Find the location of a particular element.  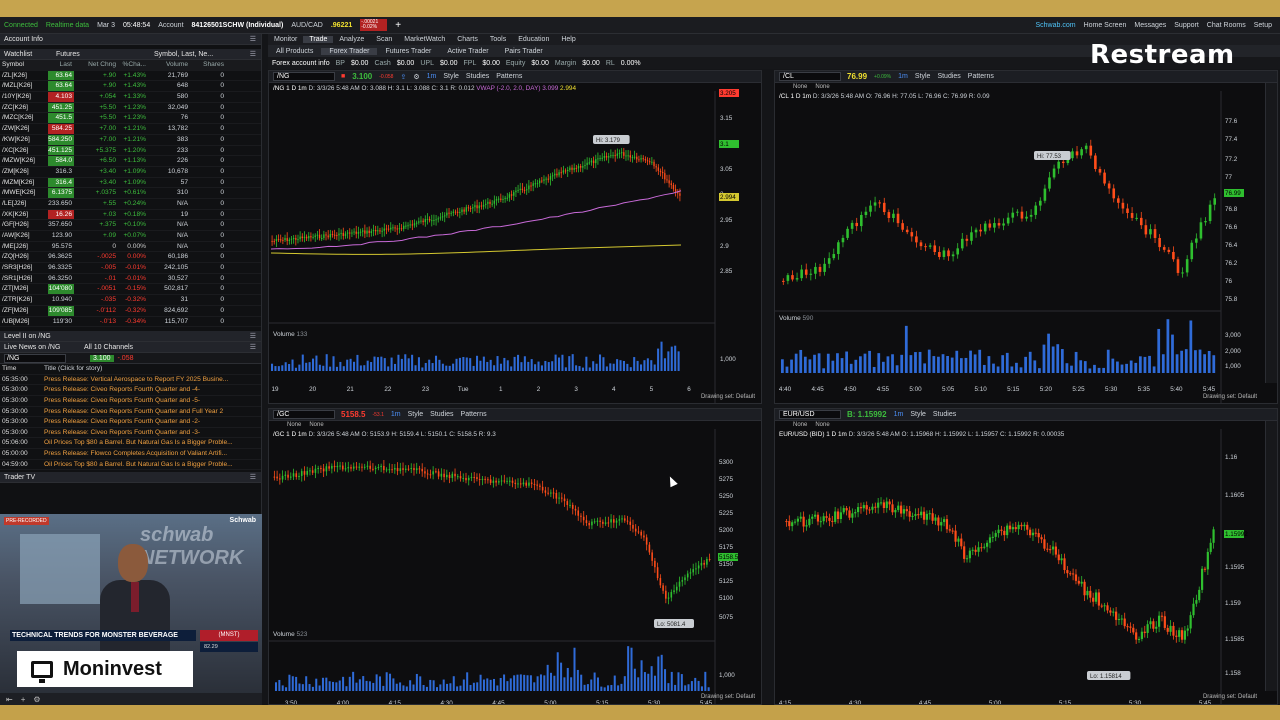

collapse-icon: ⇤ is located at coordinates (9, 699).